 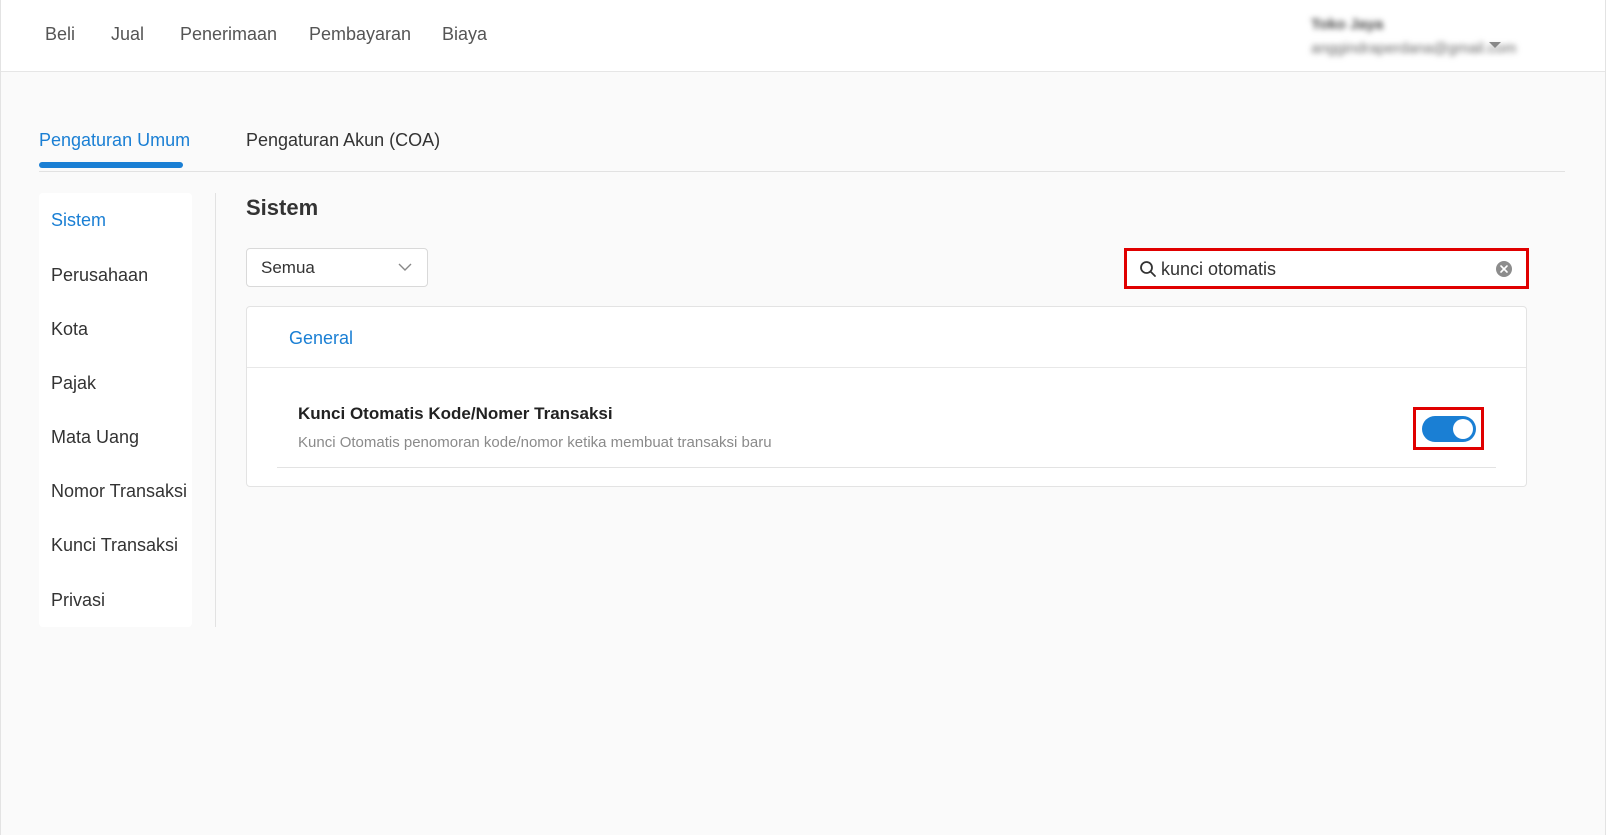 I want to click on sidebar-item-kota: Kota, so click(x=69, y=329).